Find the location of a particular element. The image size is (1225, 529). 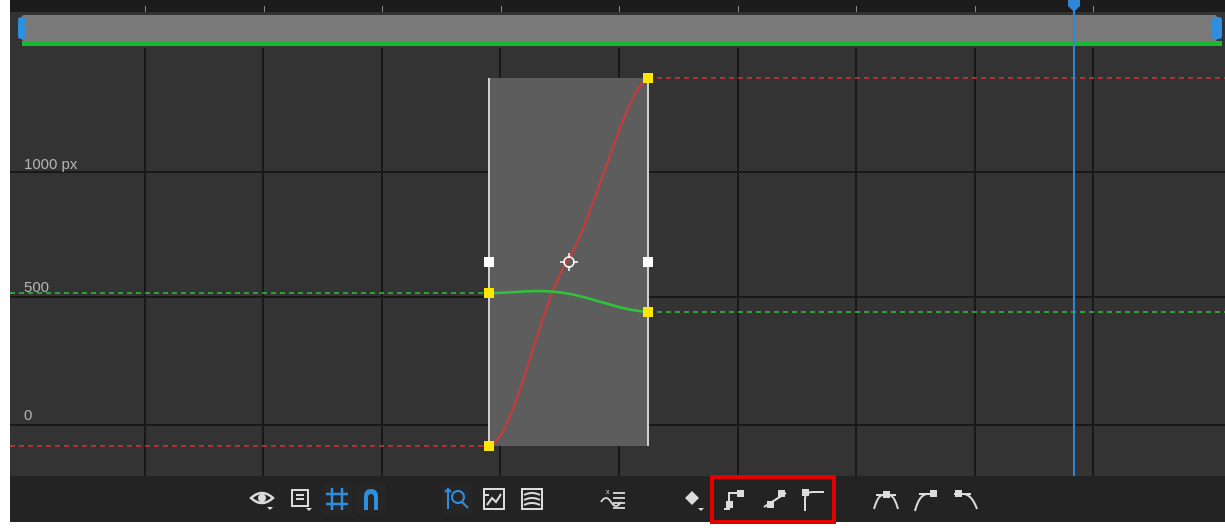

easy-ease-out-icon is located at coordinates (966, 500).